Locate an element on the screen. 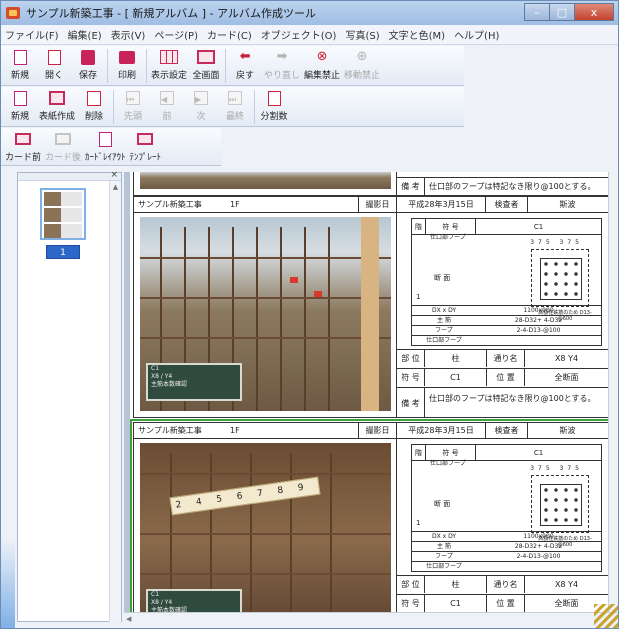 Image resolution: width=619 pixels, height=629 pixels. board-text: 主筋本数確認 is located at coordinates (169, 384).